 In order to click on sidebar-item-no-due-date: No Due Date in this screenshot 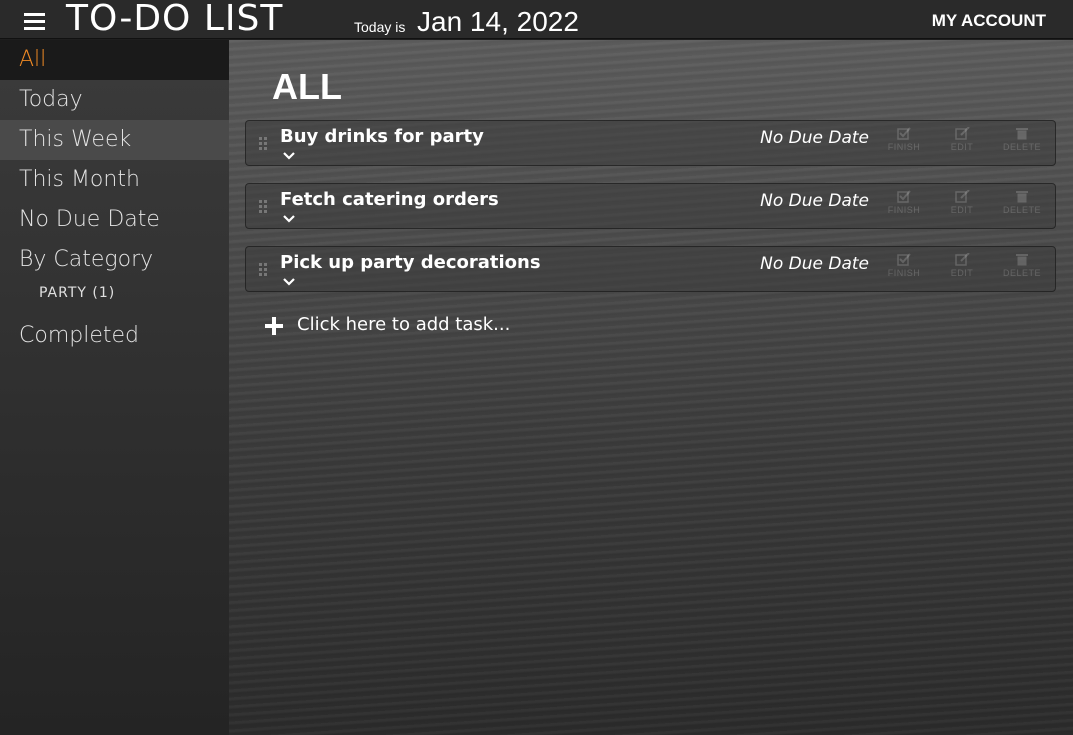, I will do `click(114, 220)`.